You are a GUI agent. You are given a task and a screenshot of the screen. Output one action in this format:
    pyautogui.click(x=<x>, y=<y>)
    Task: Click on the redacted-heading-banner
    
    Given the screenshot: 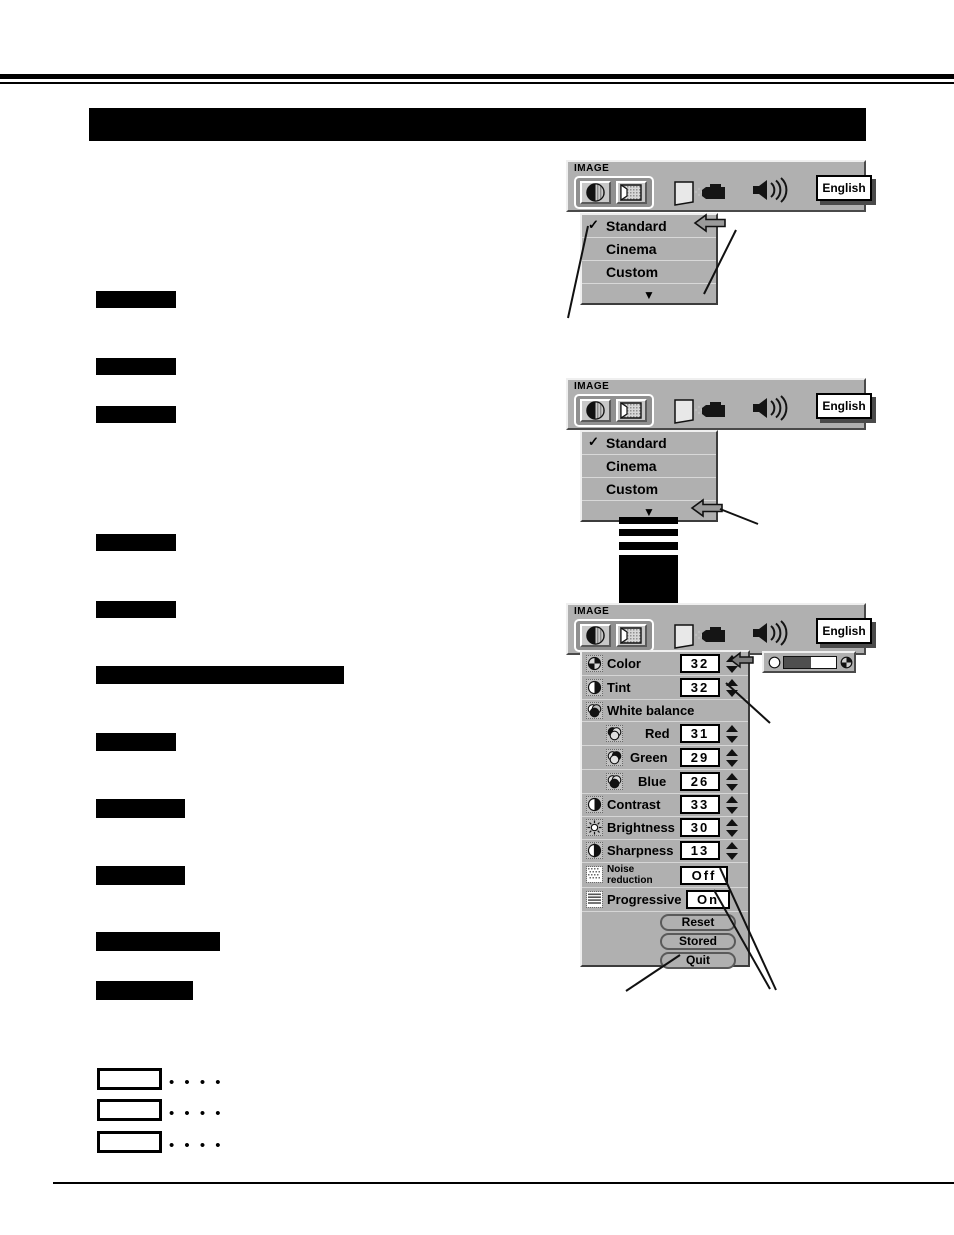 What is the action you would take?
    pyautogui.click(x=477, y=124)
    